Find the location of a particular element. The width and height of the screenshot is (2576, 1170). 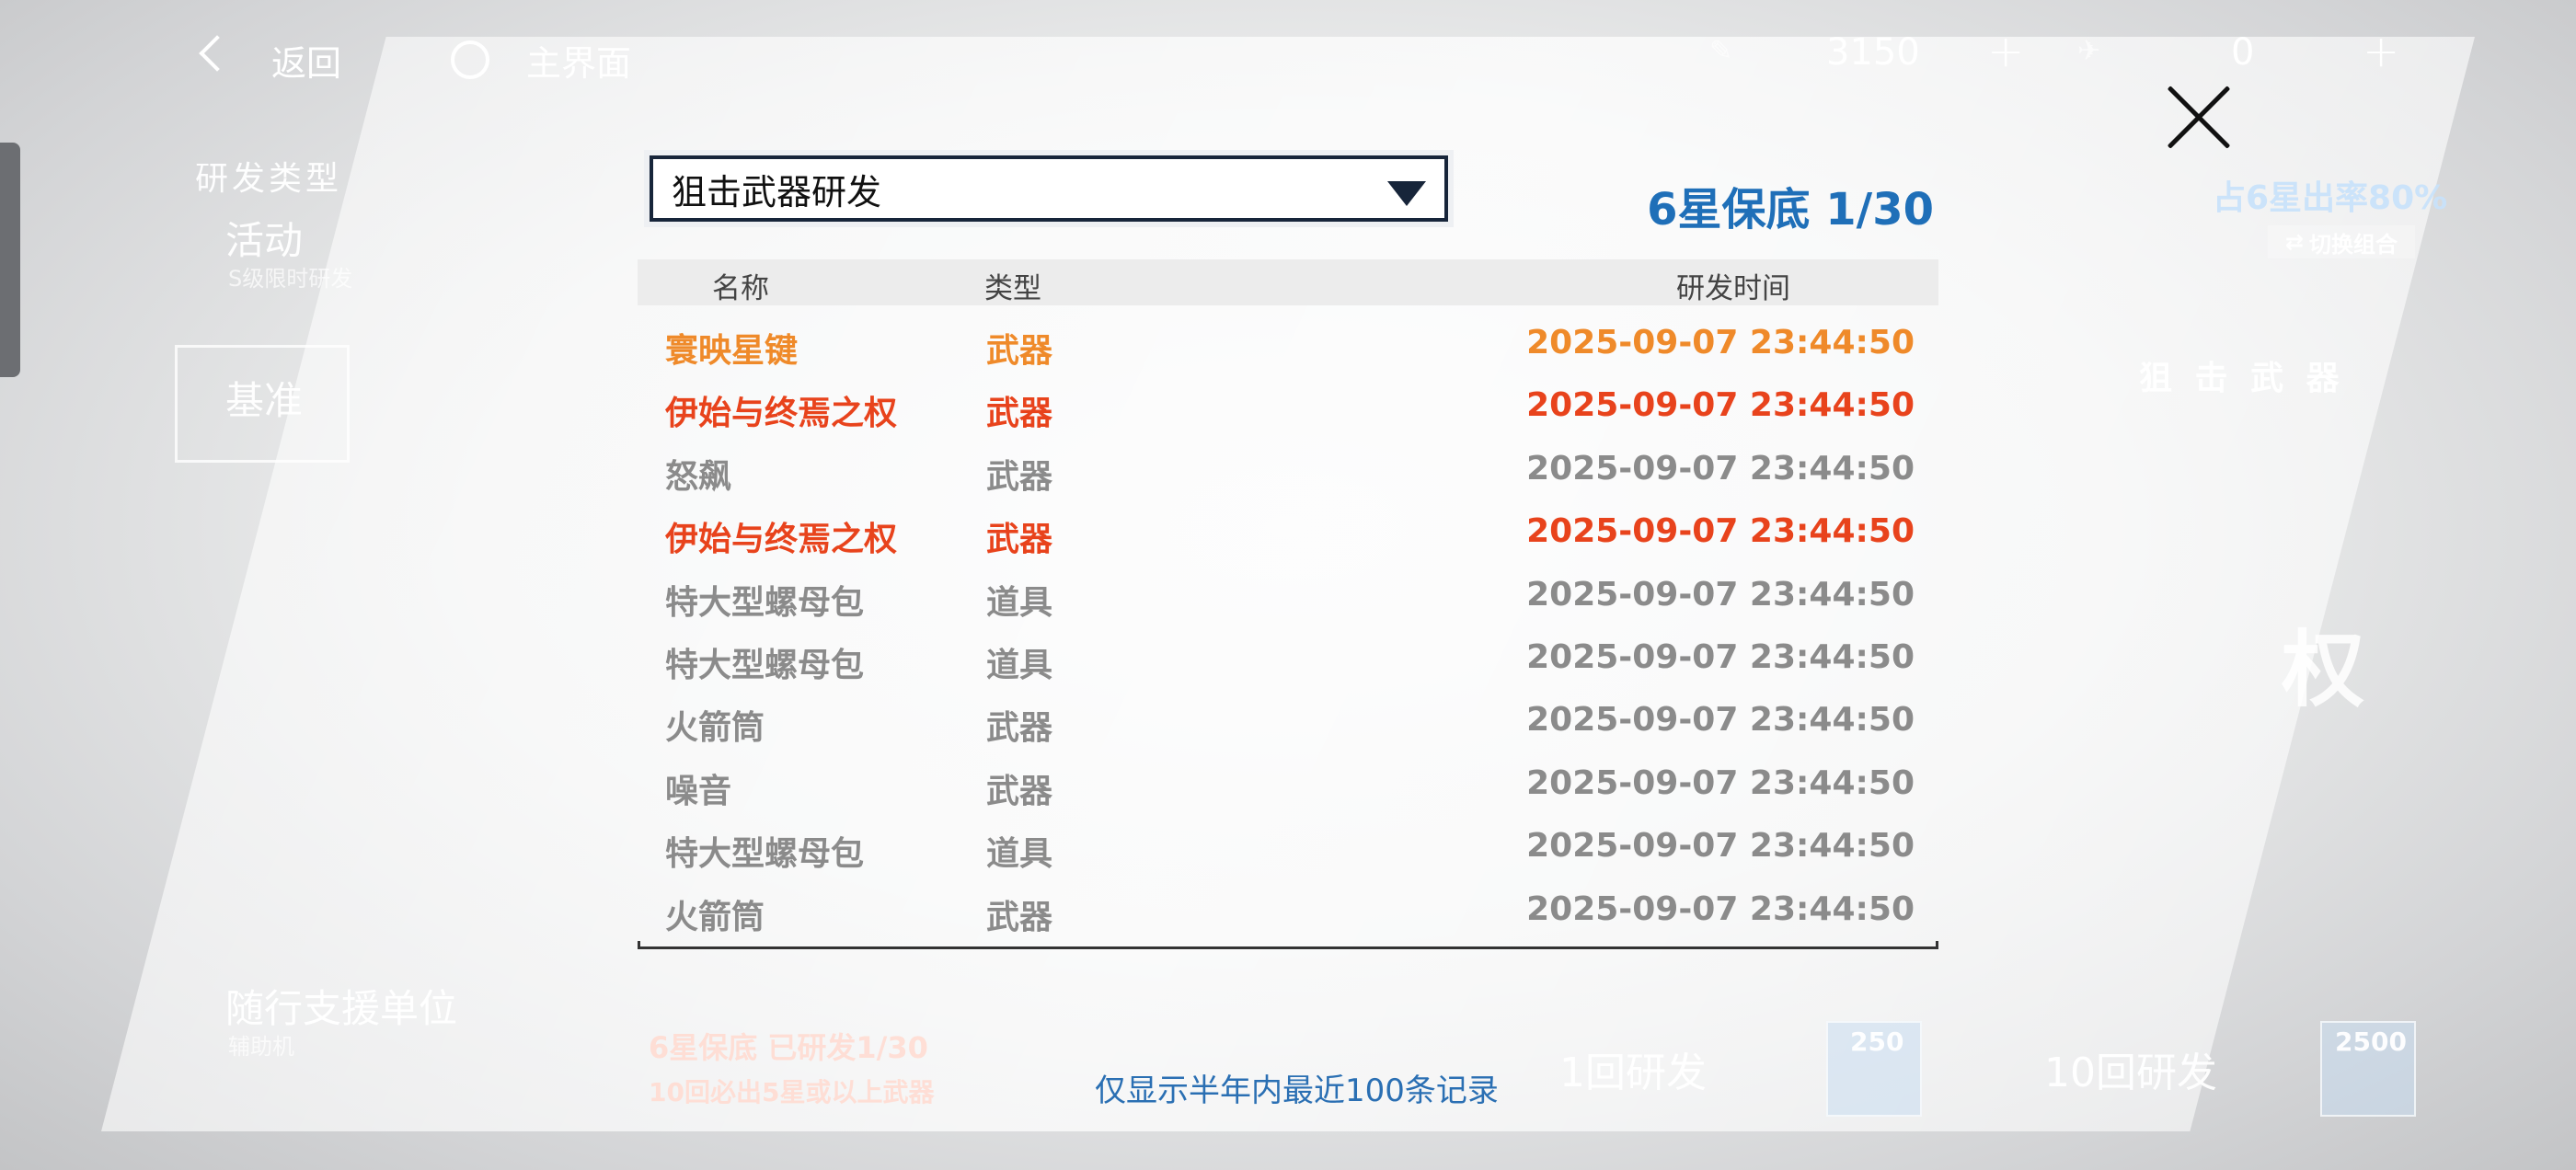

draw-1x-cost: 250 is located at coordinates (1877, 1042).